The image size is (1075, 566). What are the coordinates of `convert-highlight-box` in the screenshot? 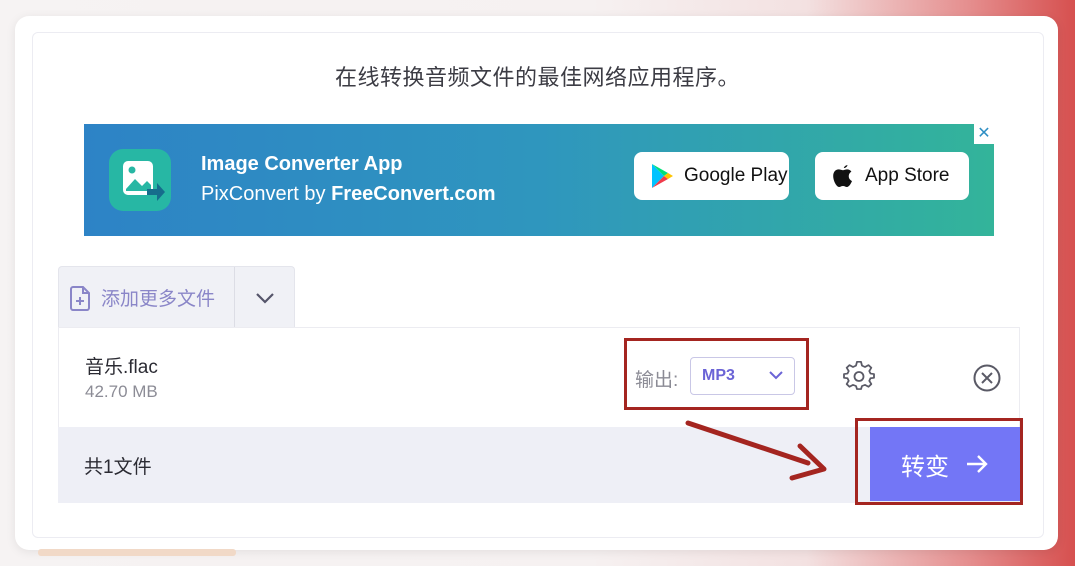 It's located at (939, 461).